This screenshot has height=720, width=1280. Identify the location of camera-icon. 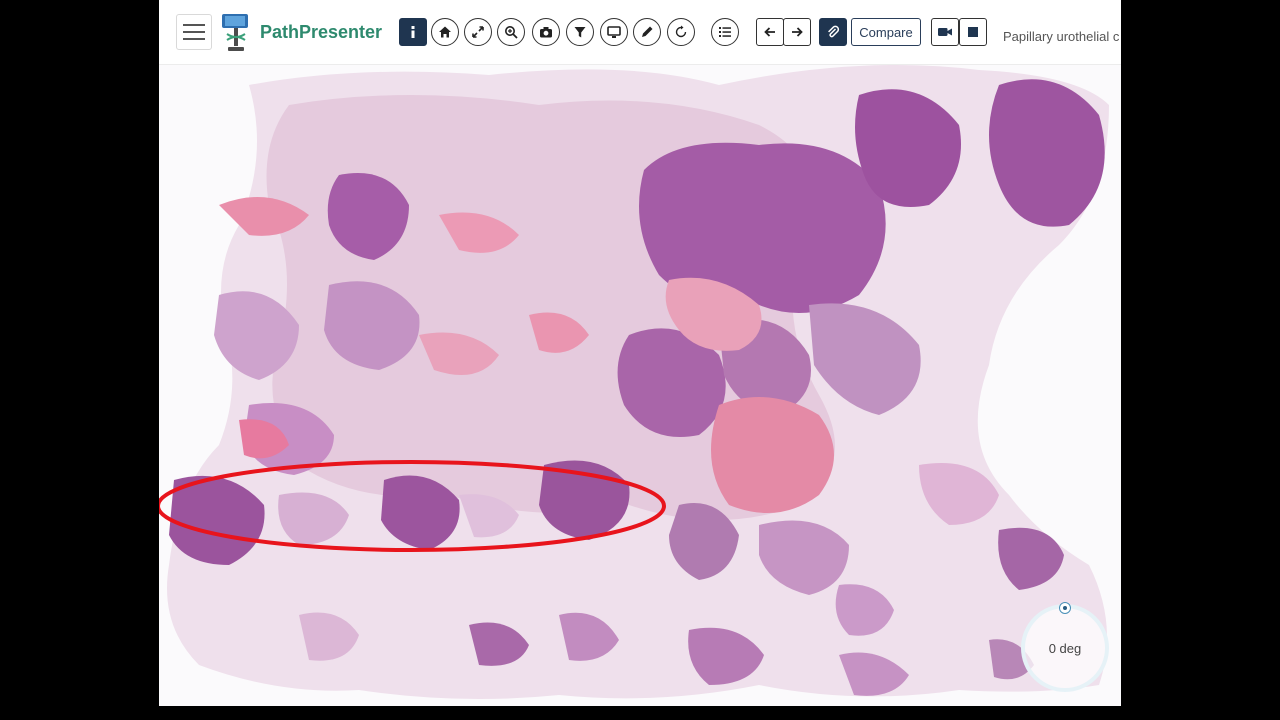
(546, 32).